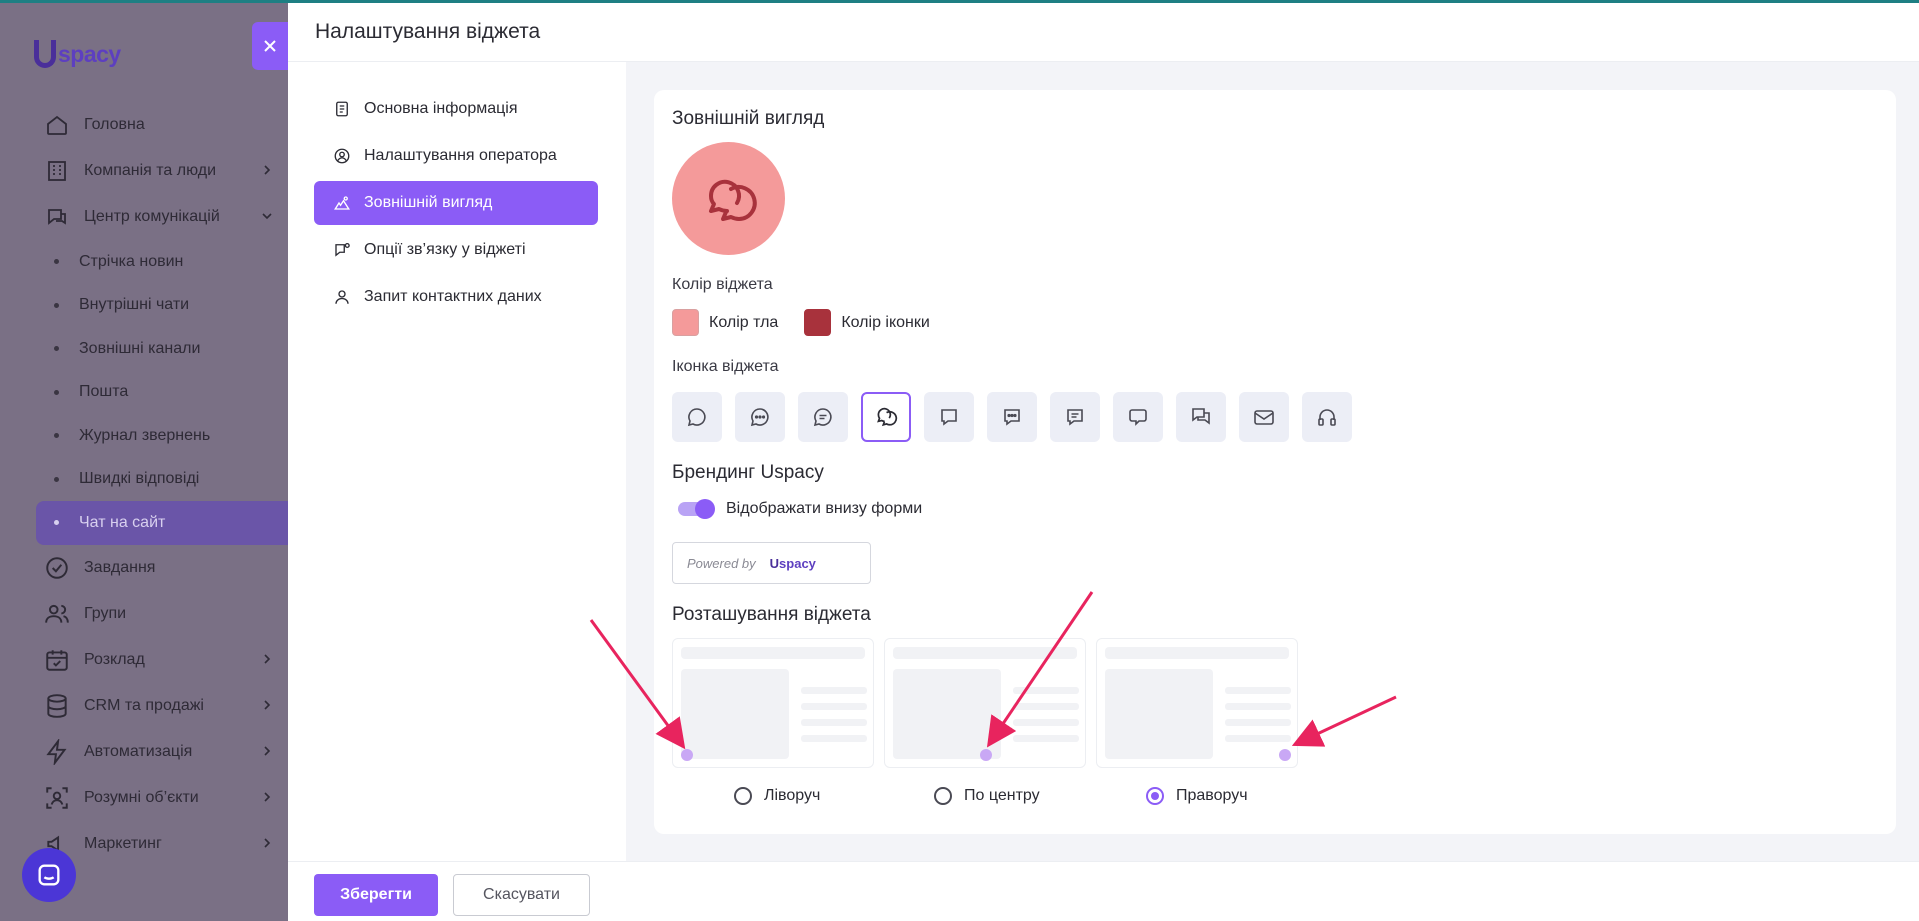  I want to click on headset-icon, so click(1327, 417).